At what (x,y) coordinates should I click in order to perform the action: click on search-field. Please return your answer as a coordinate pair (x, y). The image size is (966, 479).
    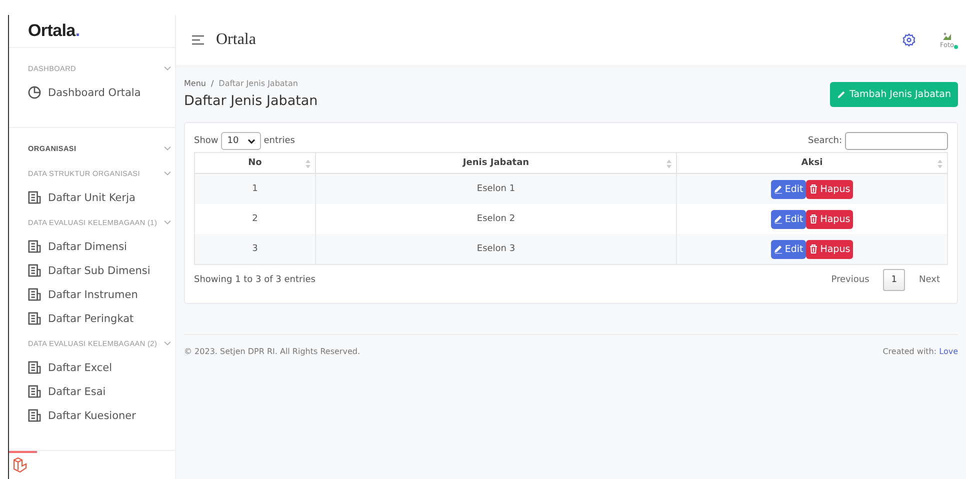
    Looking at the image, I should click on (896, 141).